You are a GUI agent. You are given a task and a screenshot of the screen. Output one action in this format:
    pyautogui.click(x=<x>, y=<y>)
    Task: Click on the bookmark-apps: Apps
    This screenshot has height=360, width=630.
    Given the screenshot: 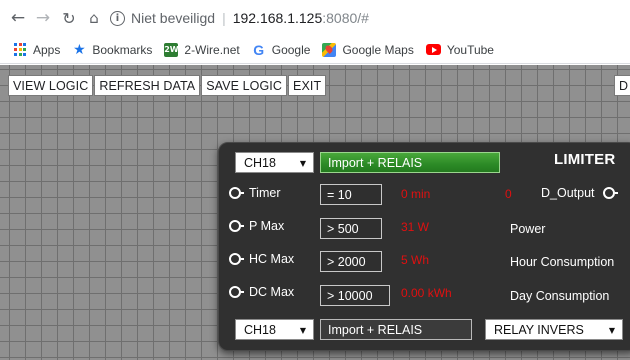 What is the action you would take?
    pyautogui.click(x=37, y=50)
    